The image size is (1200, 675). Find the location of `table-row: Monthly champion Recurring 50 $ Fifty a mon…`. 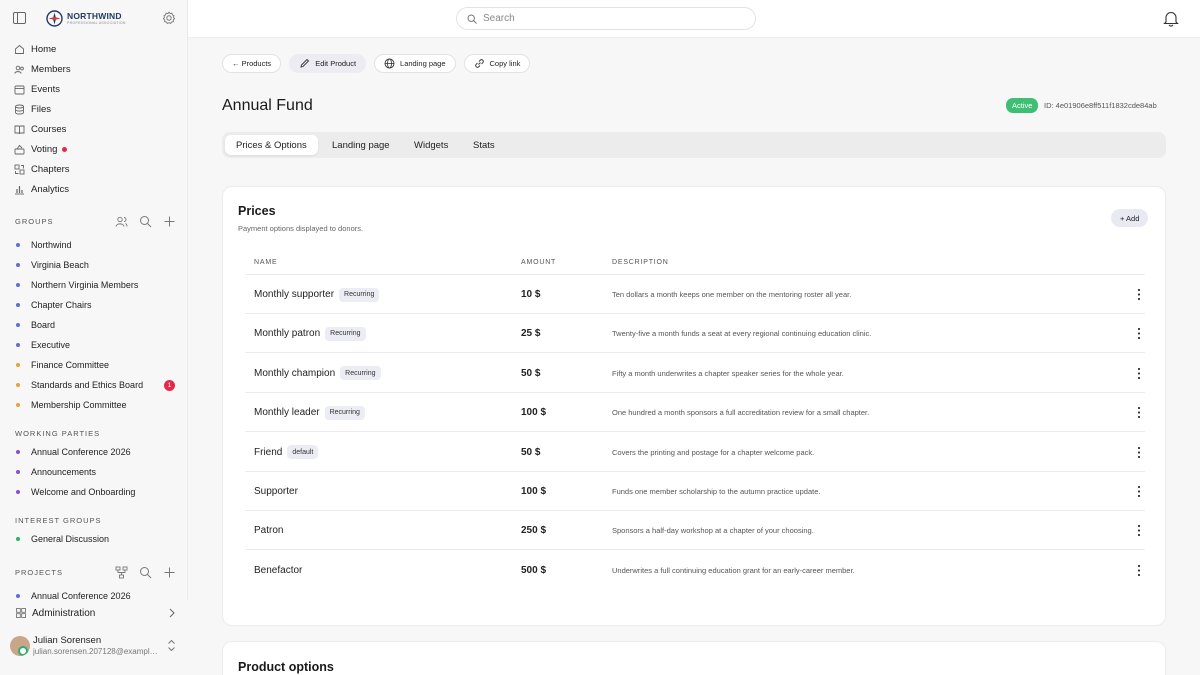

table-row: Monthly champion Recurring 50 $ Fifty a mon… is located at coordinates (695, 373).